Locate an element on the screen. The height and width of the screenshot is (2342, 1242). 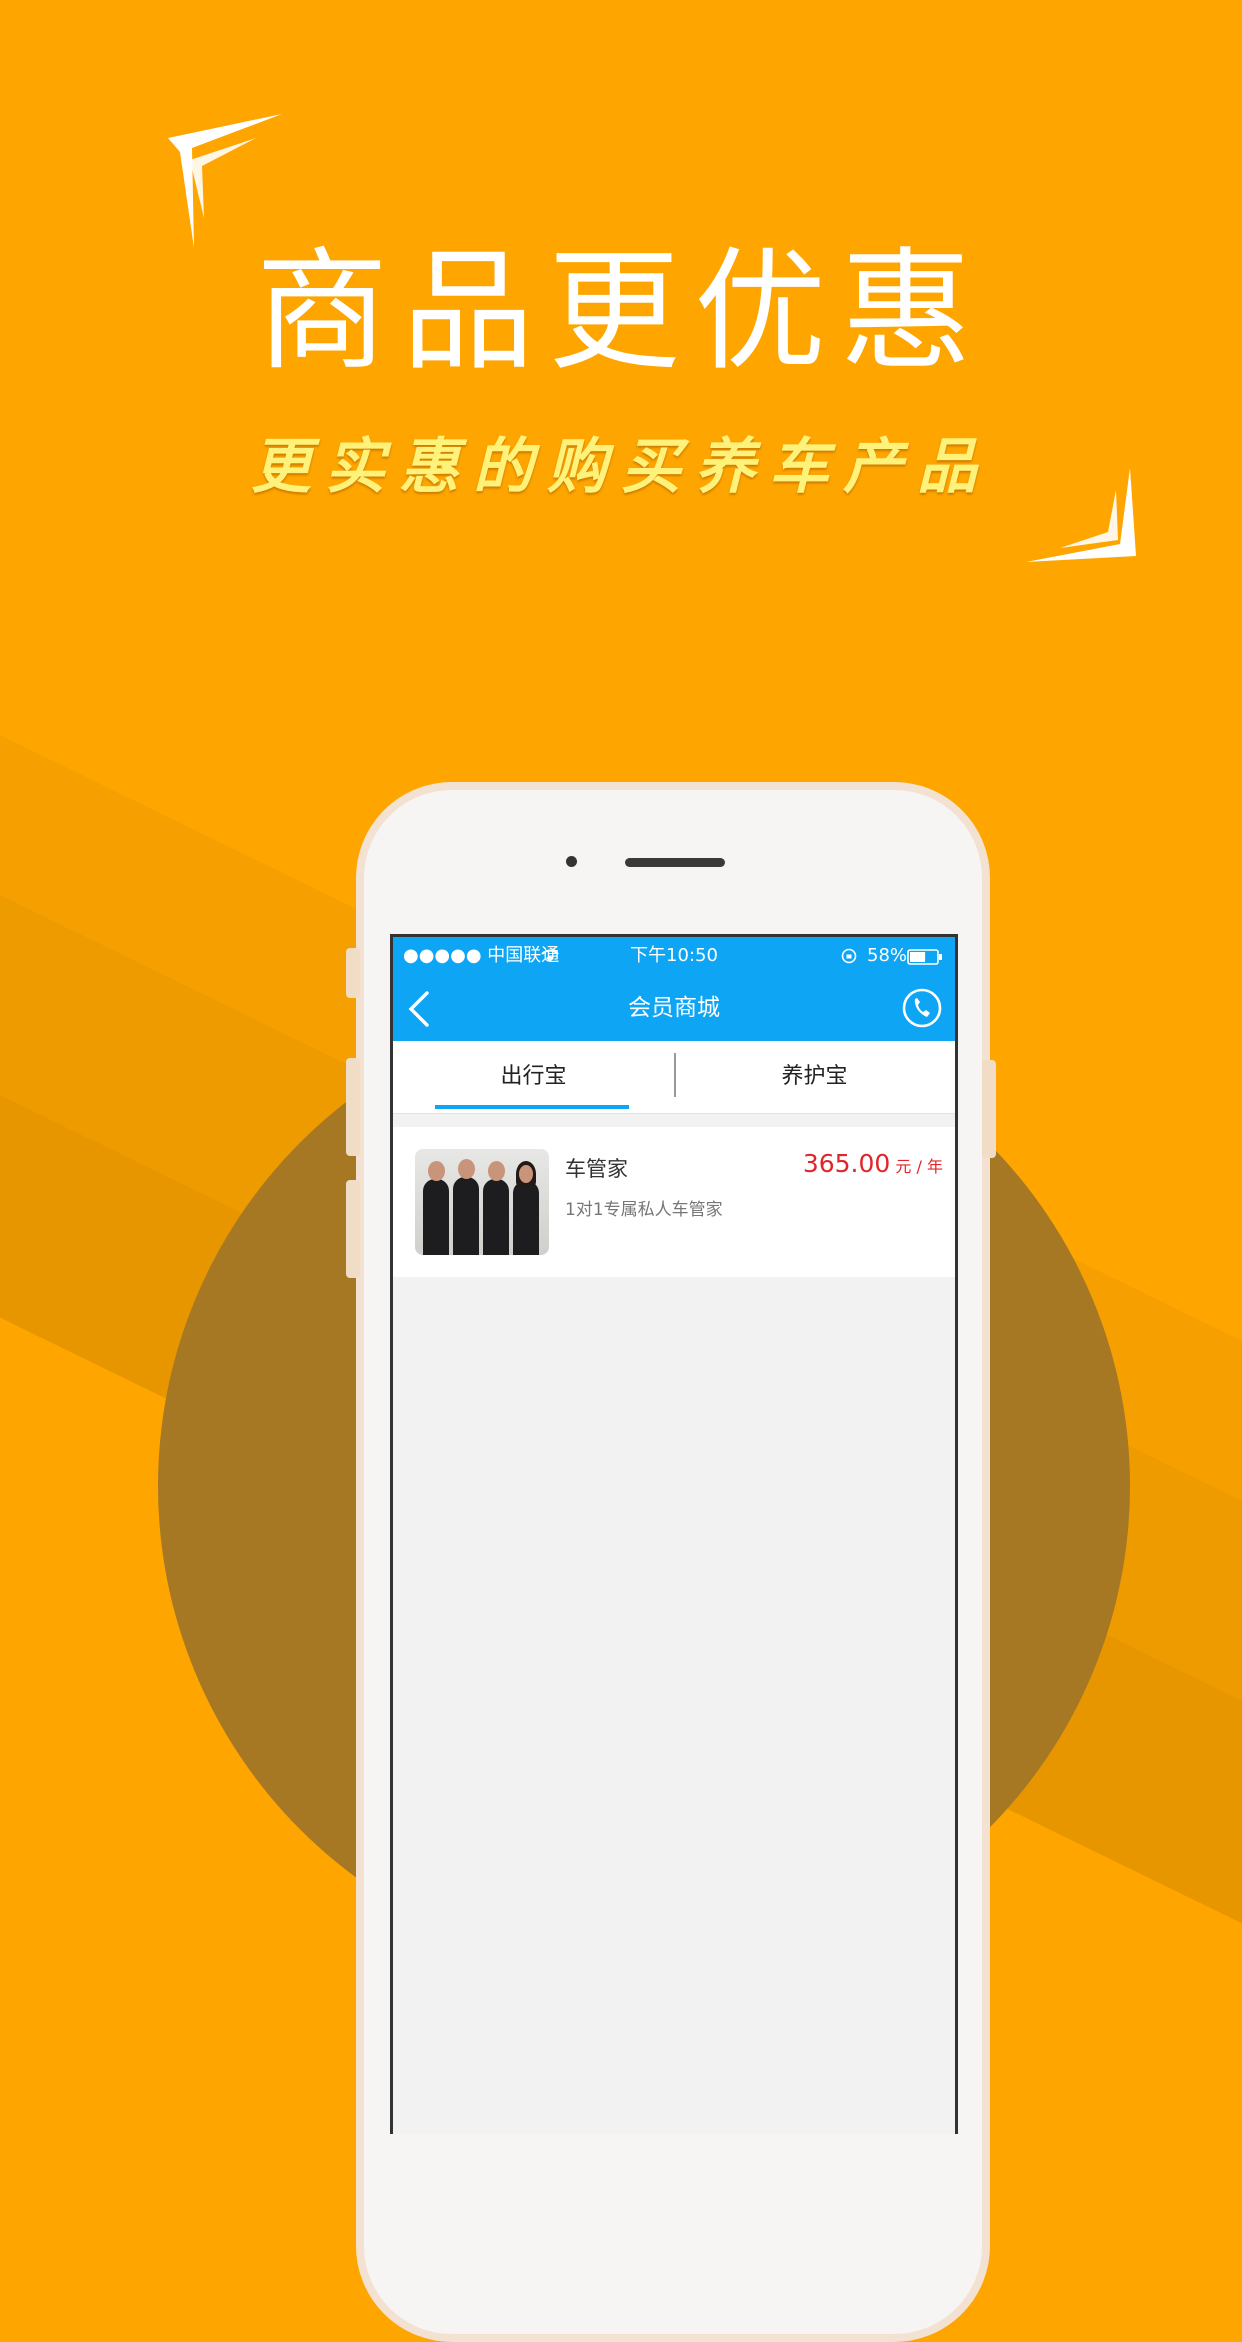
tab-yanghubao: 养护宝 is located at coordinates (814, 1077).